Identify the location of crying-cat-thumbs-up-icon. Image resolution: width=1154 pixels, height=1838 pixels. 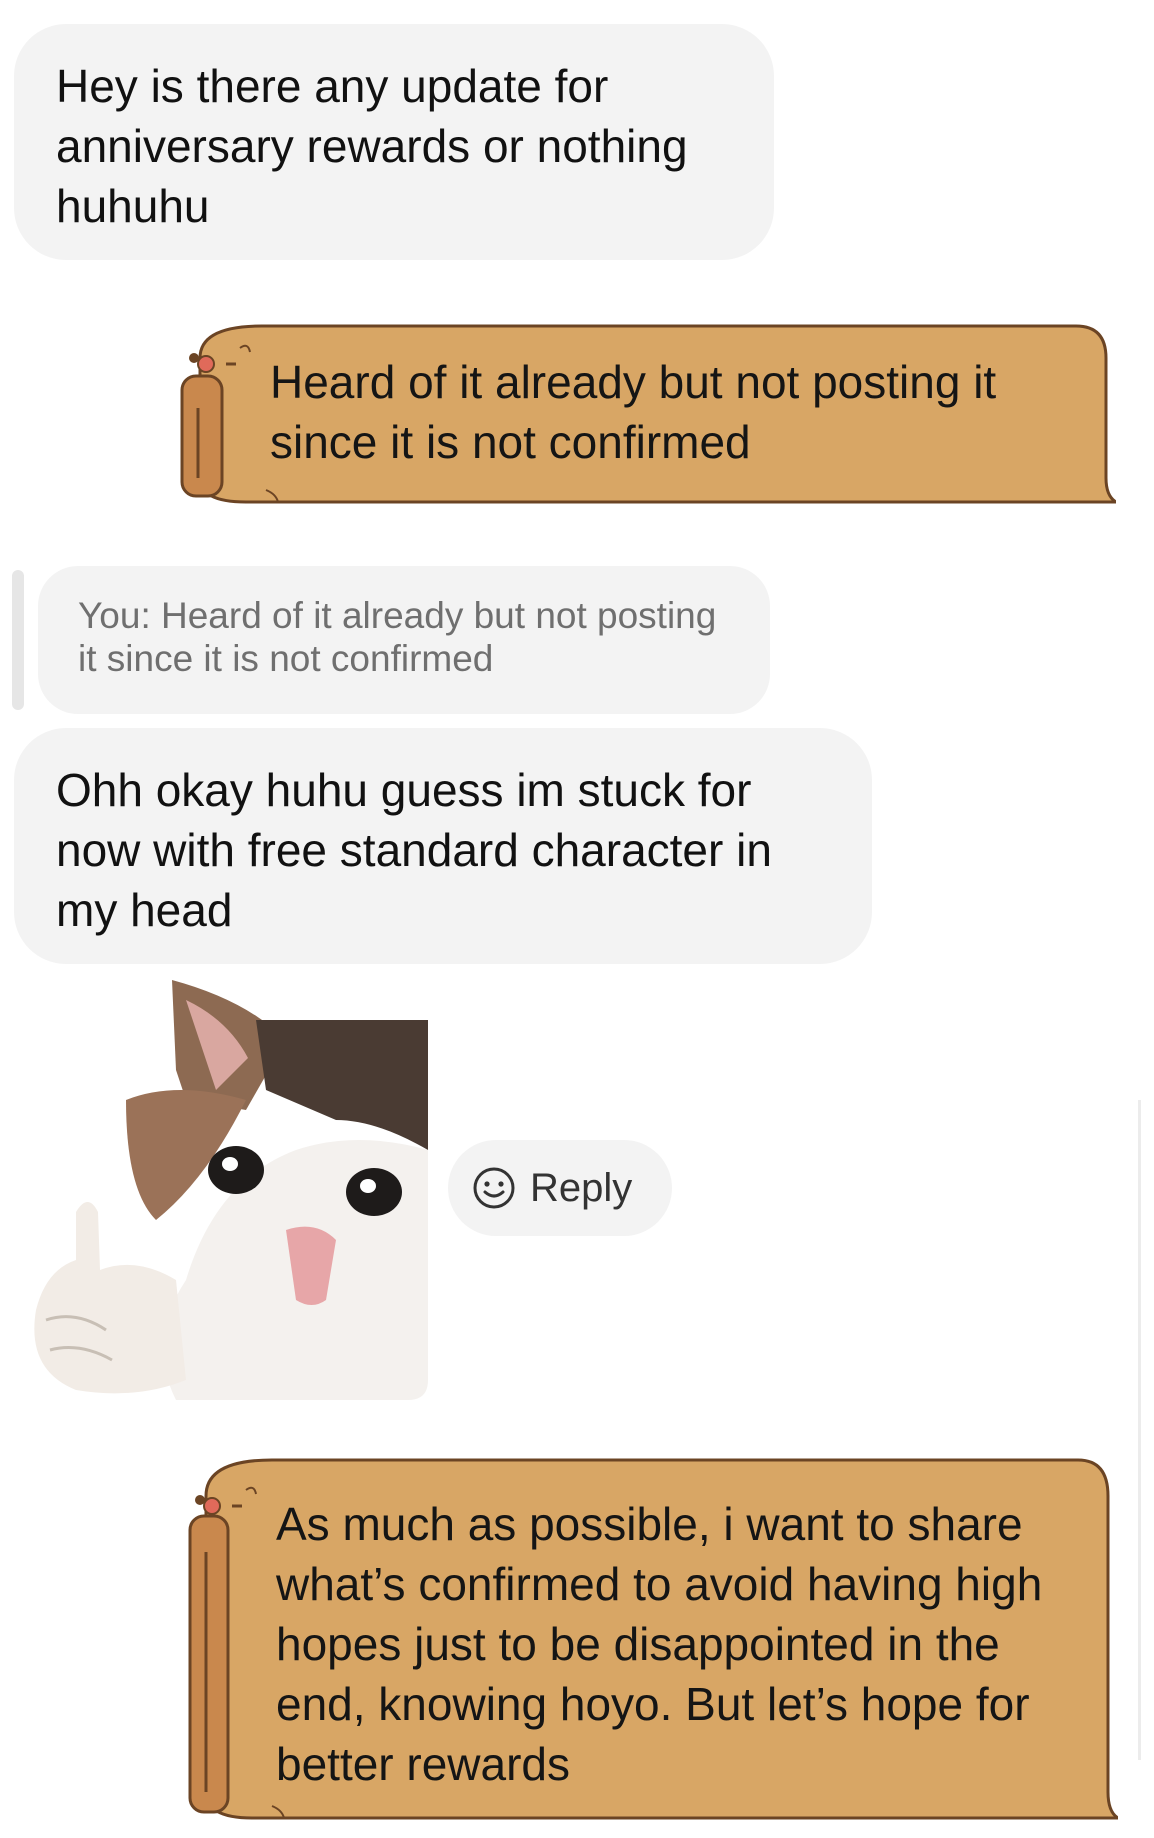
(227, 1190).